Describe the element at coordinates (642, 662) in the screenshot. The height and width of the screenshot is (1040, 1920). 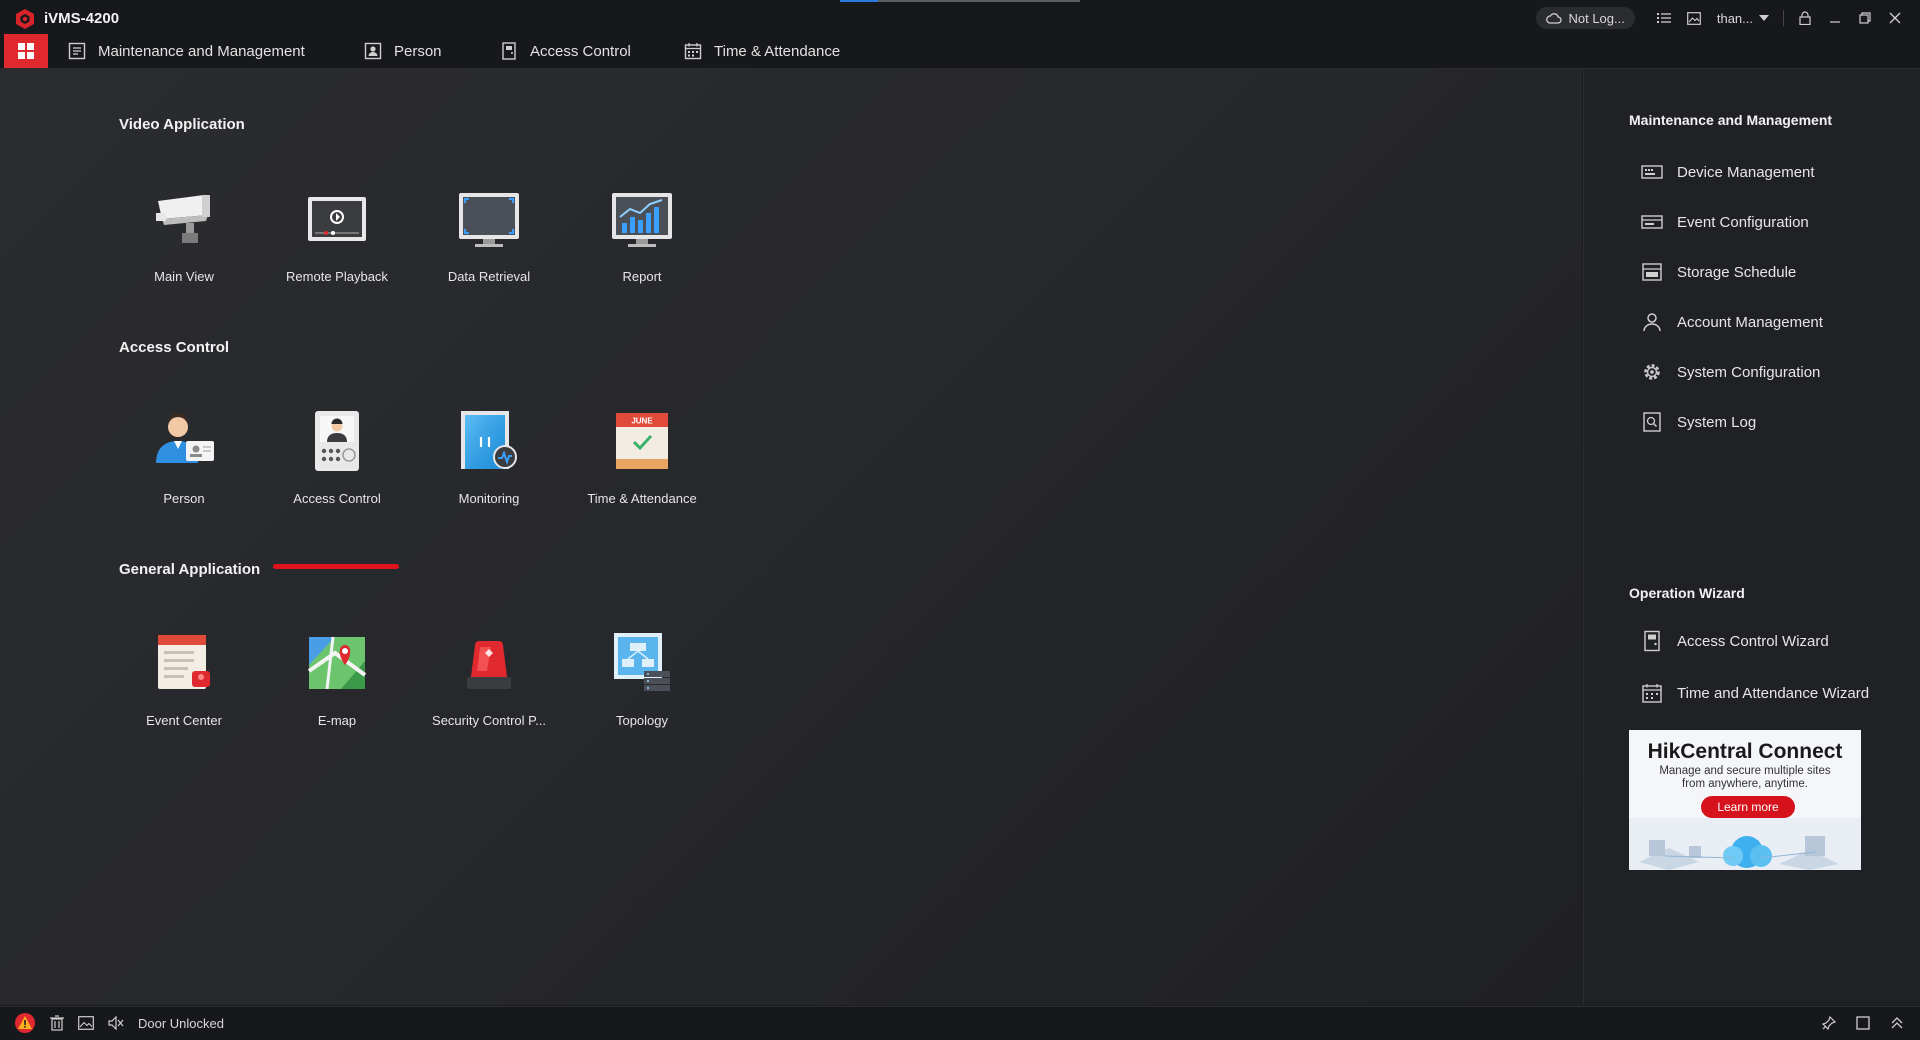
I see `topology-icon` at that location.